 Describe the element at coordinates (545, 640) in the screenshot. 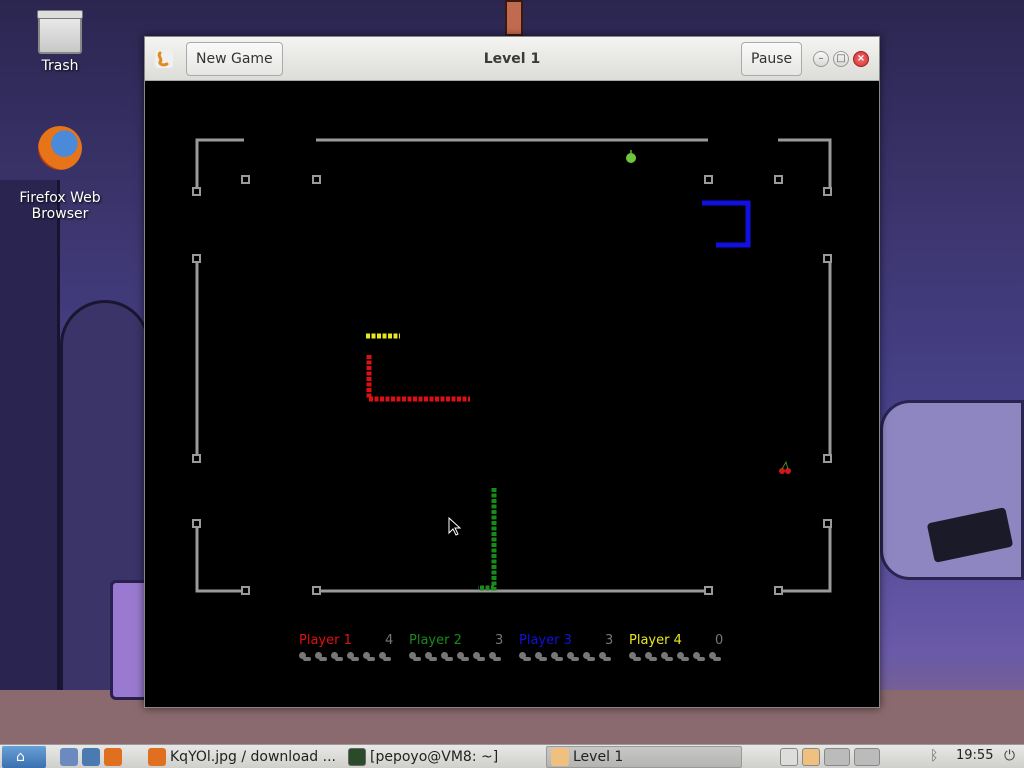

I see `player-name: Player 3` at that location.